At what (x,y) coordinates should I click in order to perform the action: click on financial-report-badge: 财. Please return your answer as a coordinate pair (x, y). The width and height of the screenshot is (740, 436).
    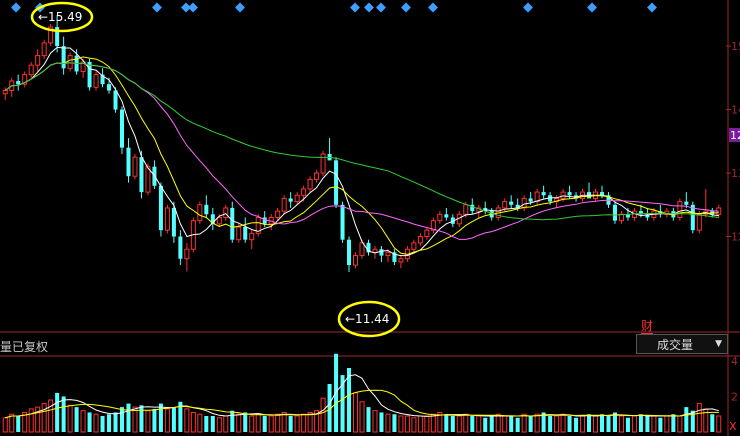
    Looking at the image, I should click on (647, 327).